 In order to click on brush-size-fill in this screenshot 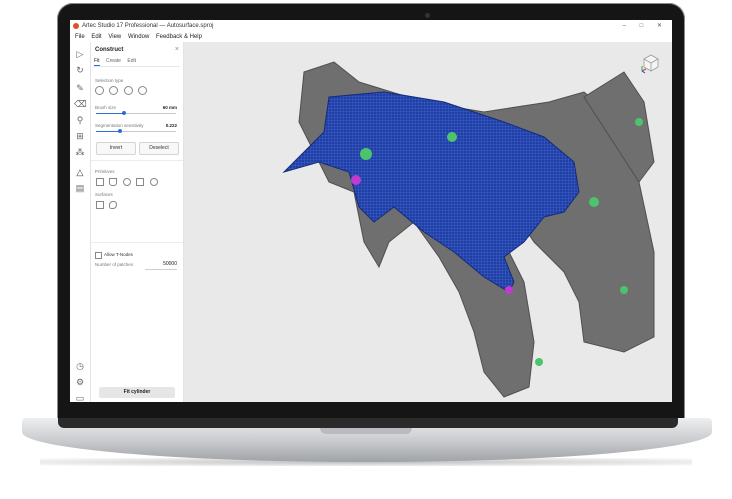, I will do `click(110, 113)`.